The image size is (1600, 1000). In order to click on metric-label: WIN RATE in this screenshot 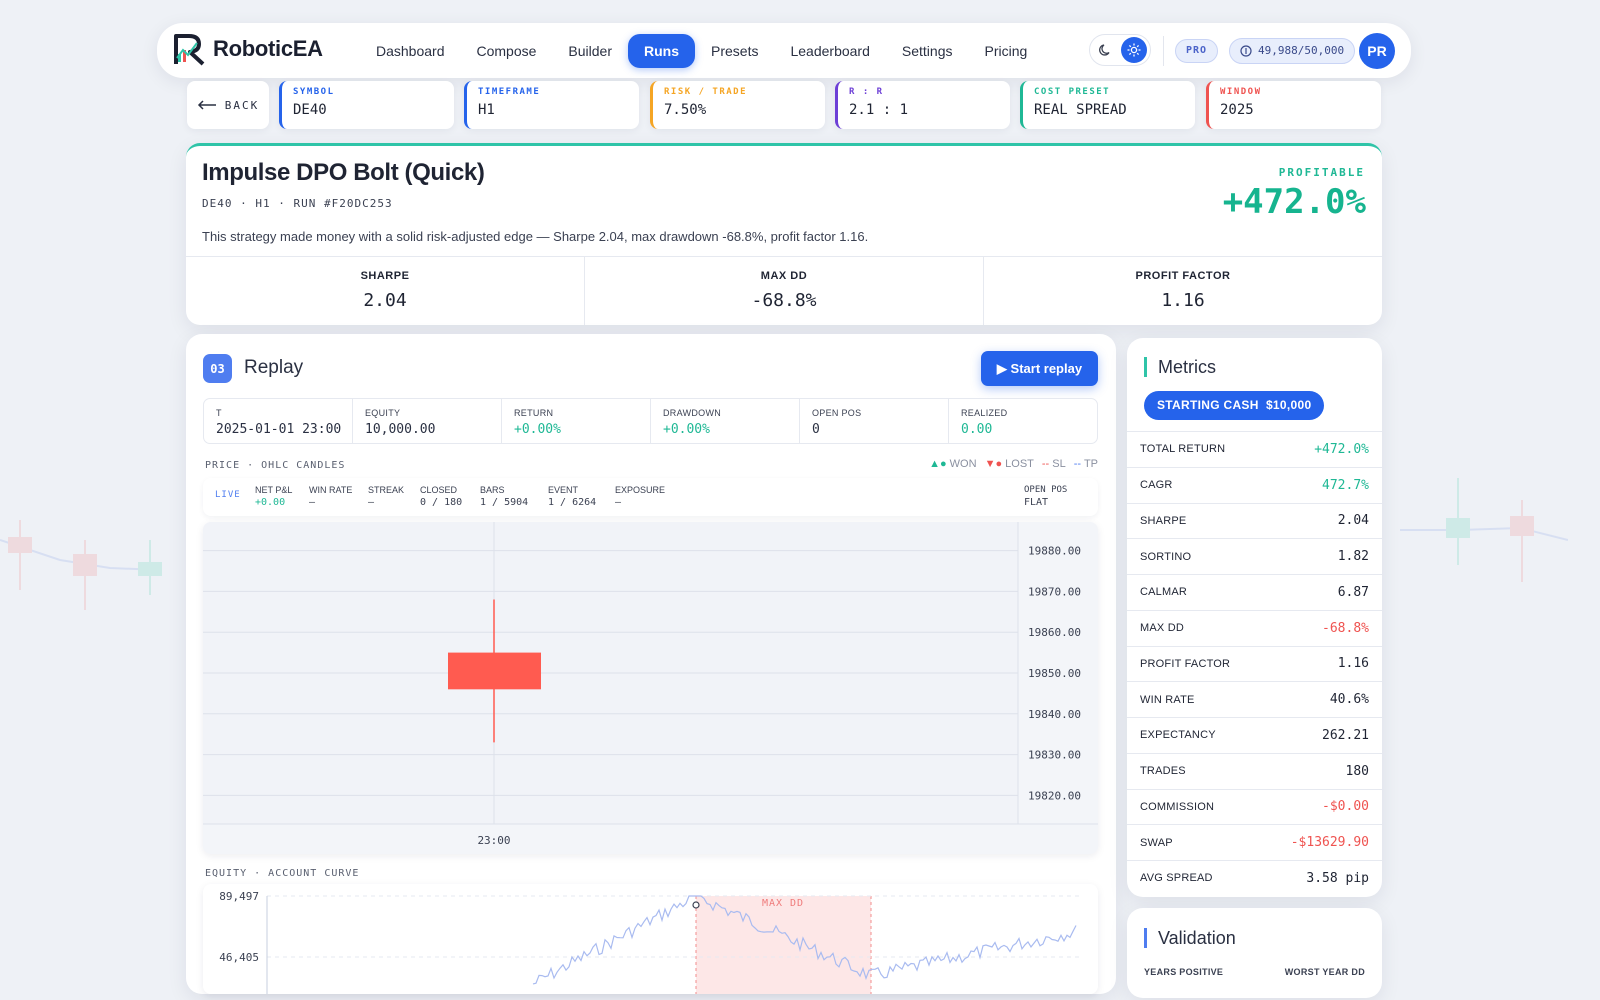, I will do `click(1167, 699)`.